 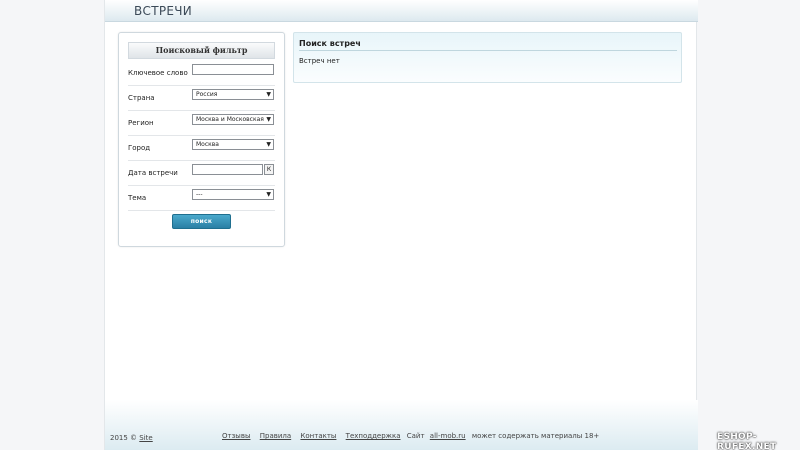 What do you see at coordinates (373, 436) in the screenshot?
I see `footer-link-support: Техподдержка` at bounding box center [373, 436].